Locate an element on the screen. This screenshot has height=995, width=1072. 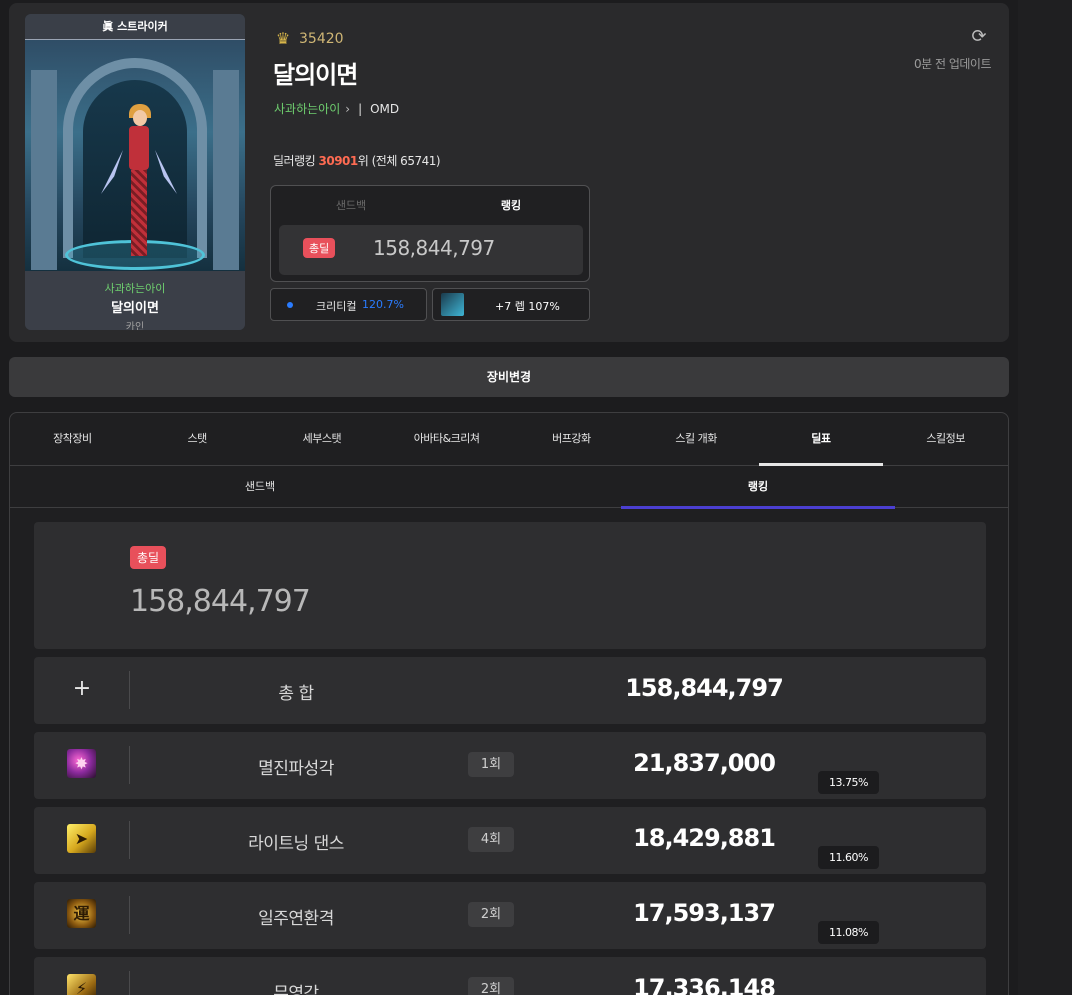
plus-icon: + is located at coordinates (82, 689).